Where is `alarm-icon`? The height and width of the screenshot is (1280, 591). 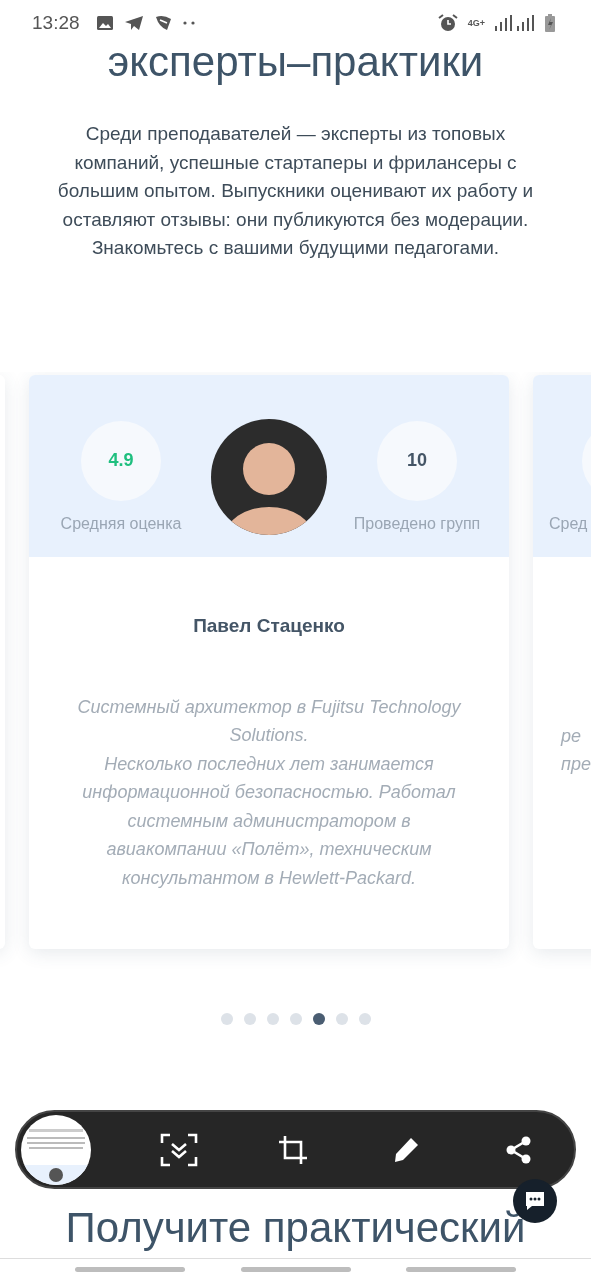
alarm-icon is located at coordinates (447, 23).